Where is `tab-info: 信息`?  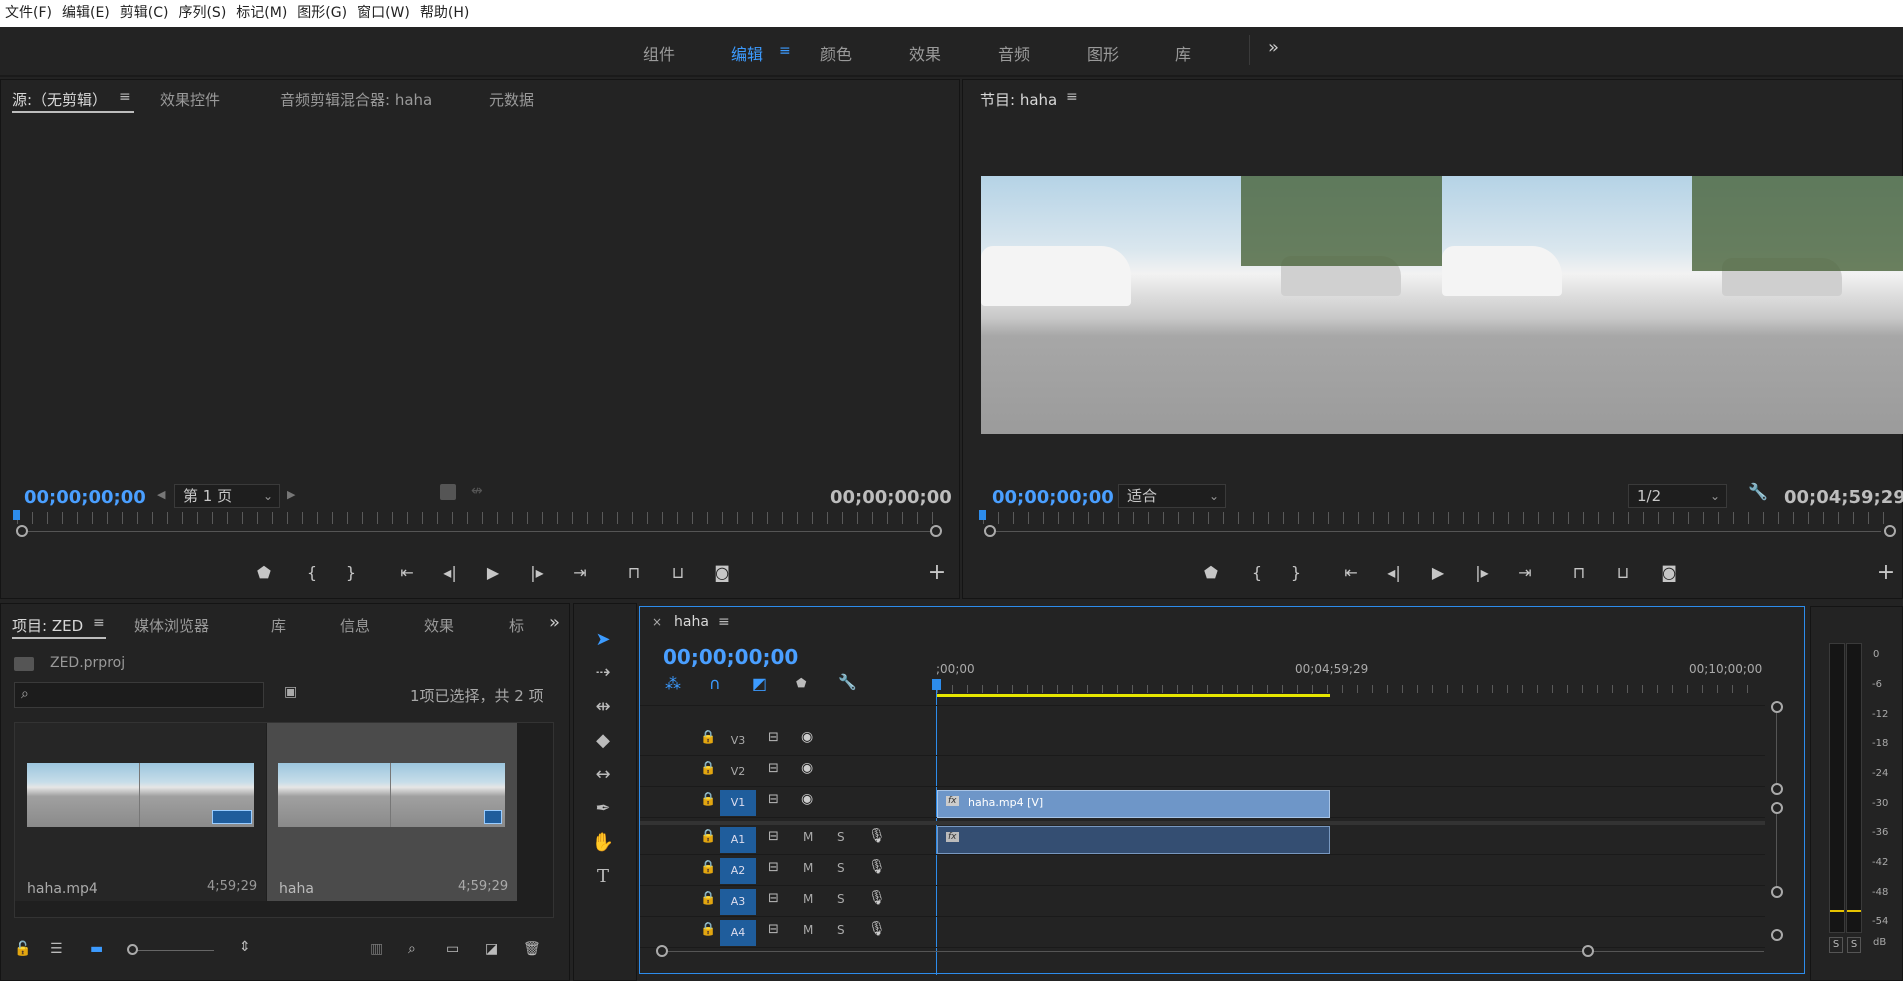 tab-info: 信息 is located at coordinates (355, 625).